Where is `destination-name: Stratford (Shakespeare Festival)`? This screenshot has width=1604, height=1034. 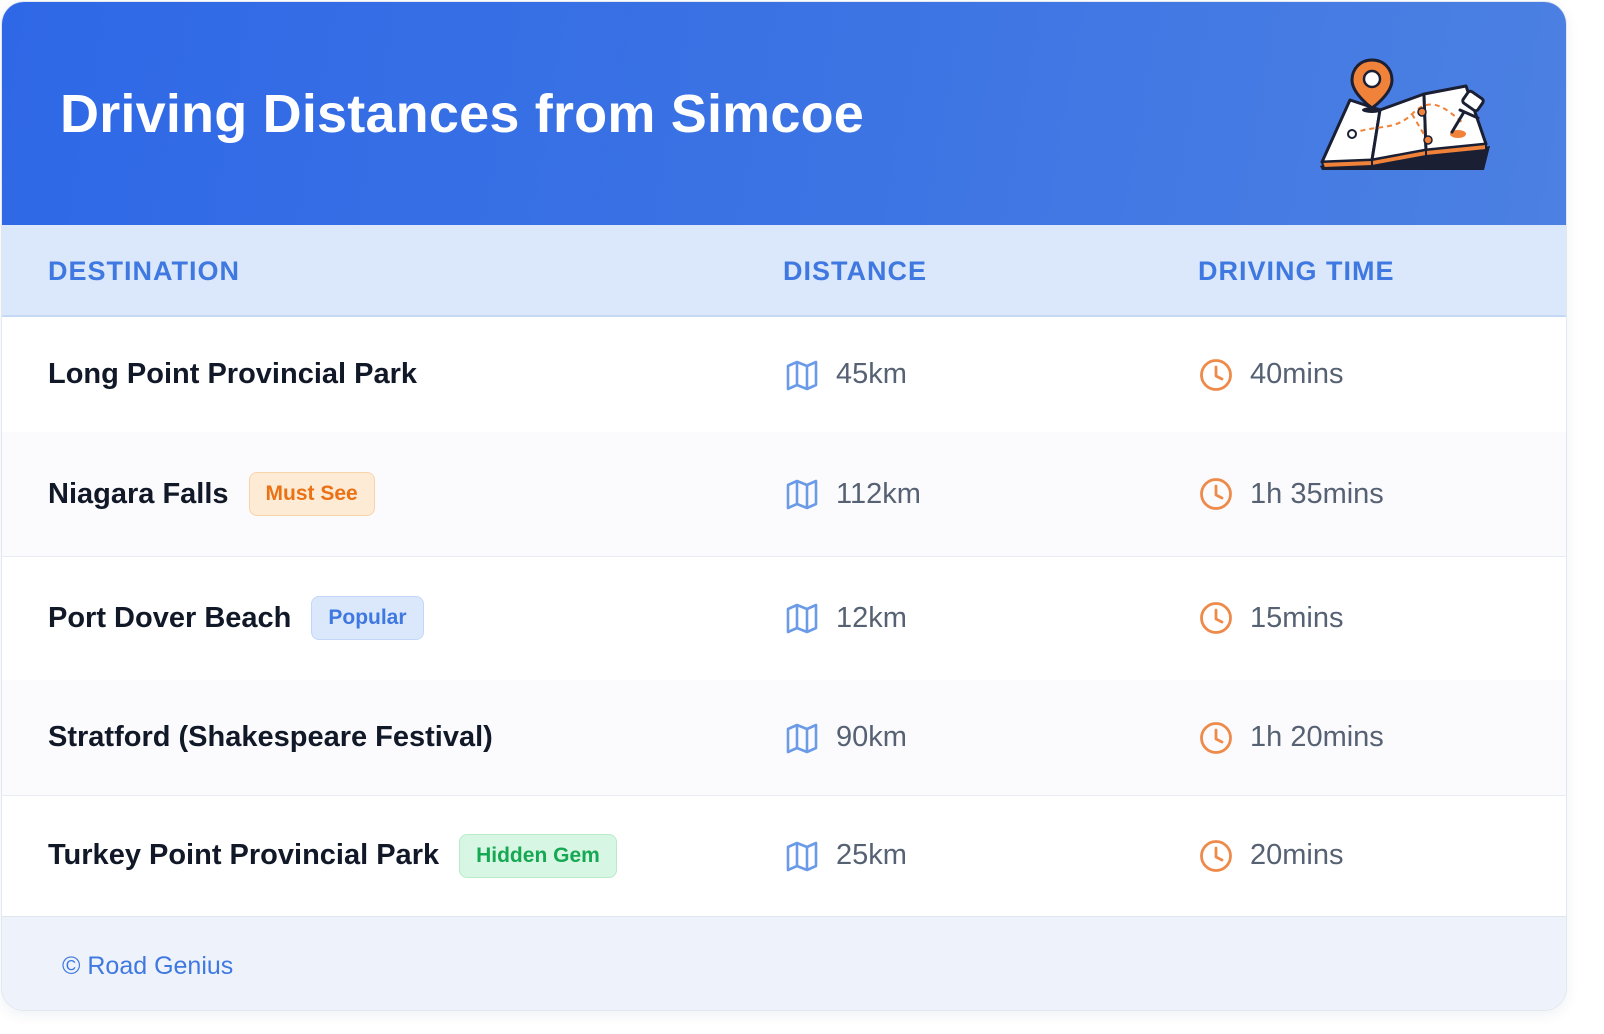 destination-name: Stratford (Shakespeare Festival) is located at coordinates (270, 737).